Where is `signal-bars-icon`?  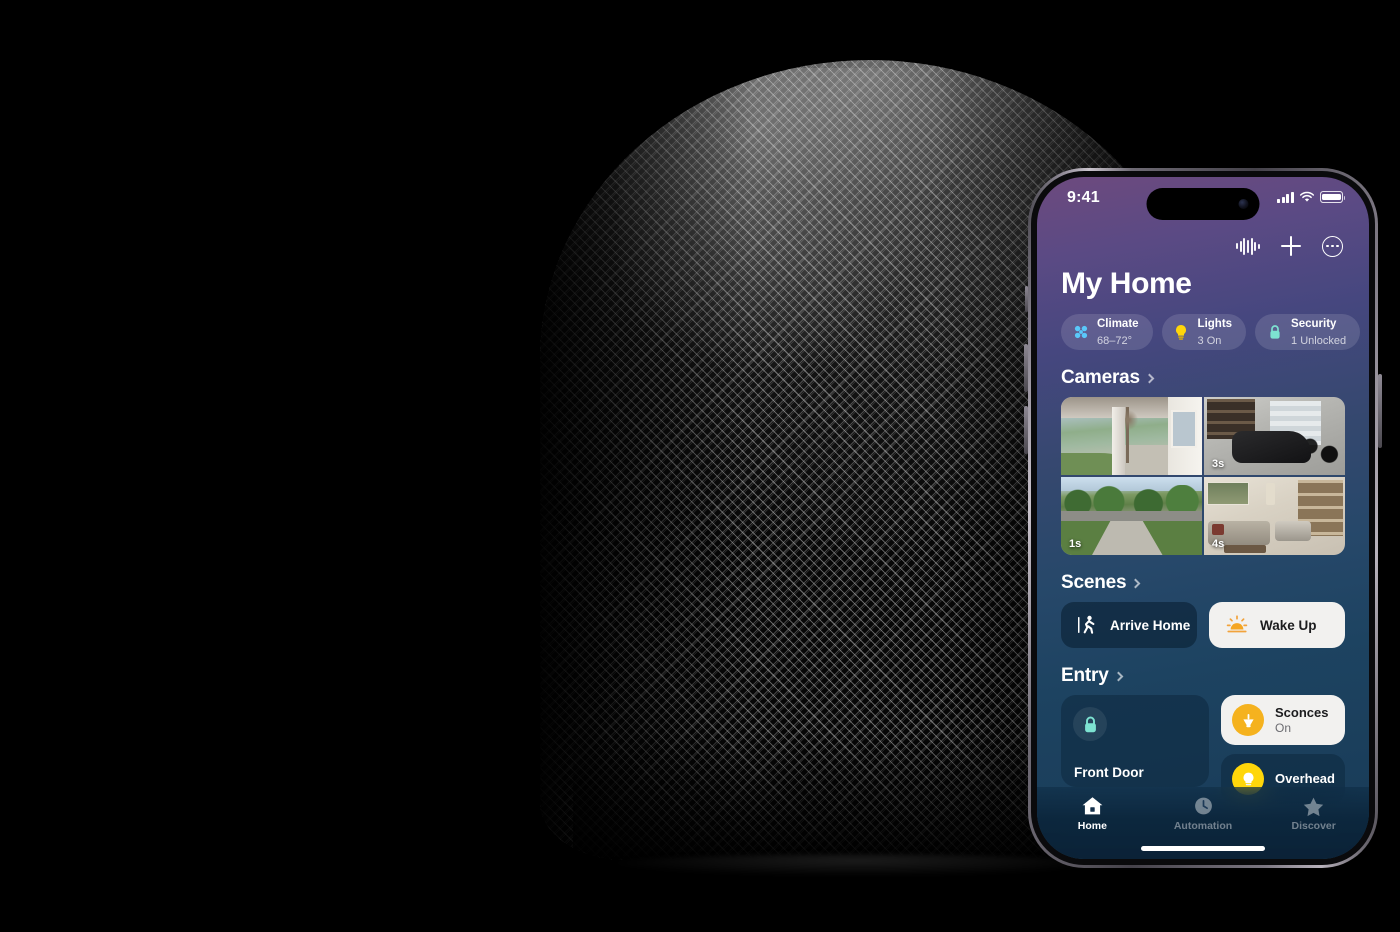 signal-bars-icon is located at coordinates (1285, 197).